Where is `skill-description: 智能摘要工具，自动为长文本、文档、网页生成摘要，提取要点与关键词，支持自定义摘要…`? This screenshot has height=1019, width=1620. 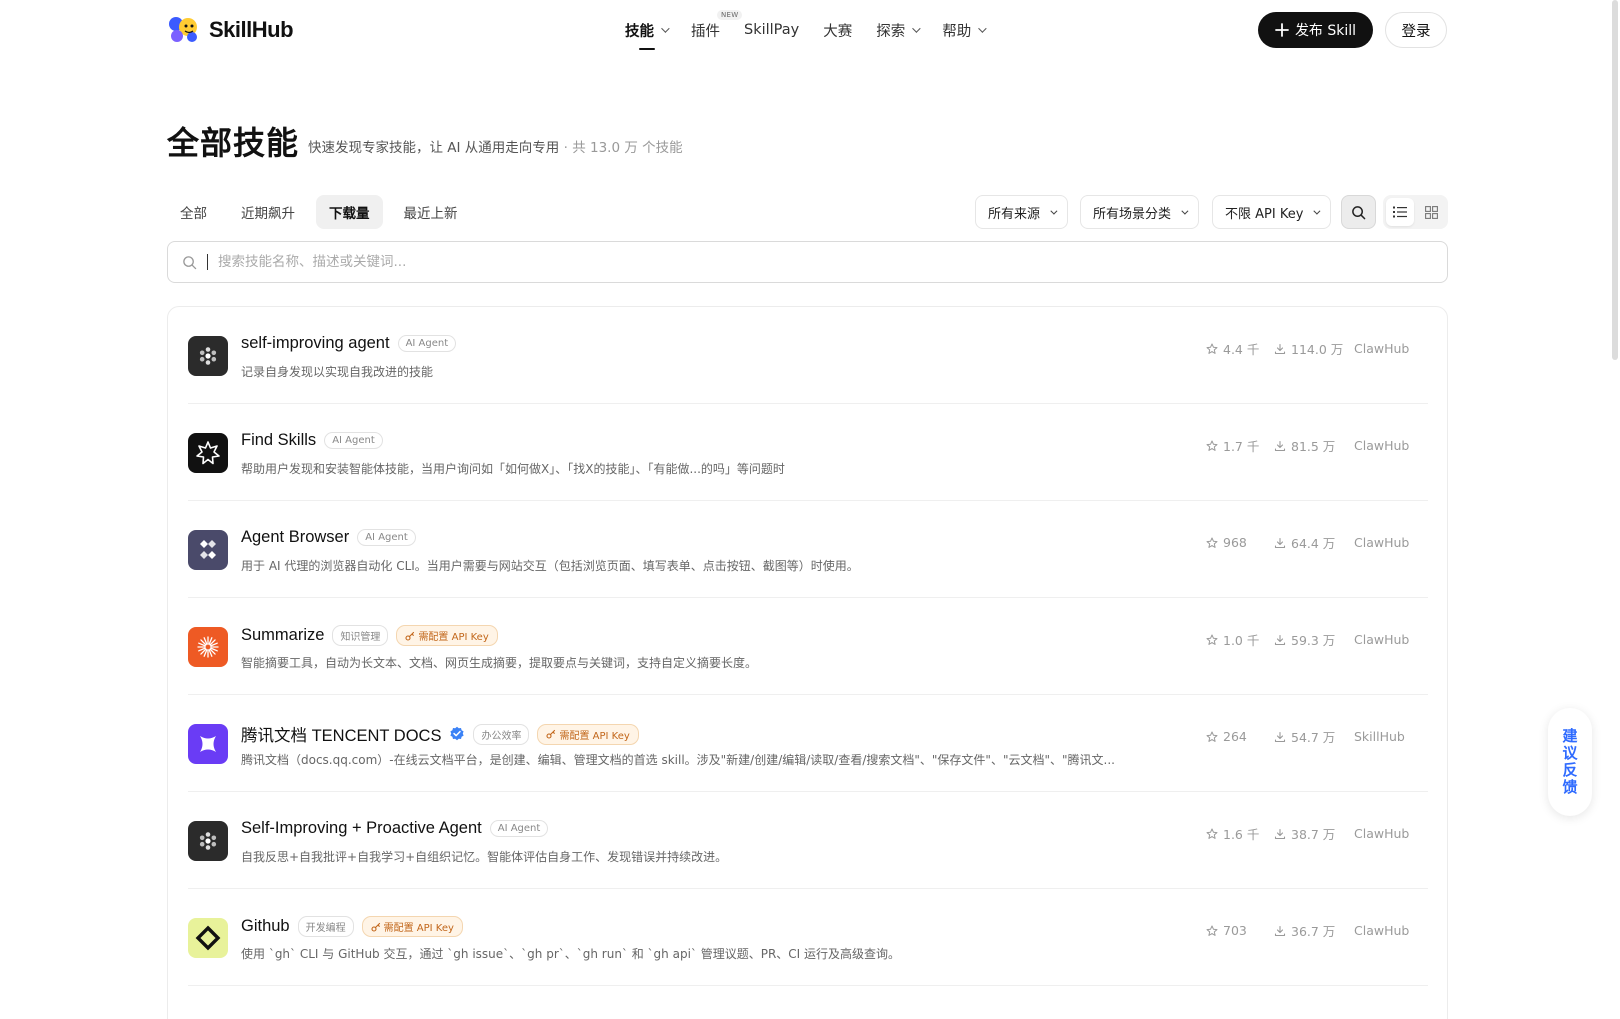
skill-description: 智能摘要工具，自动为长文本、文档、网页生成摘要，提取要点与关键词，支持自定义摘要… is located at coordinates (499, 663).